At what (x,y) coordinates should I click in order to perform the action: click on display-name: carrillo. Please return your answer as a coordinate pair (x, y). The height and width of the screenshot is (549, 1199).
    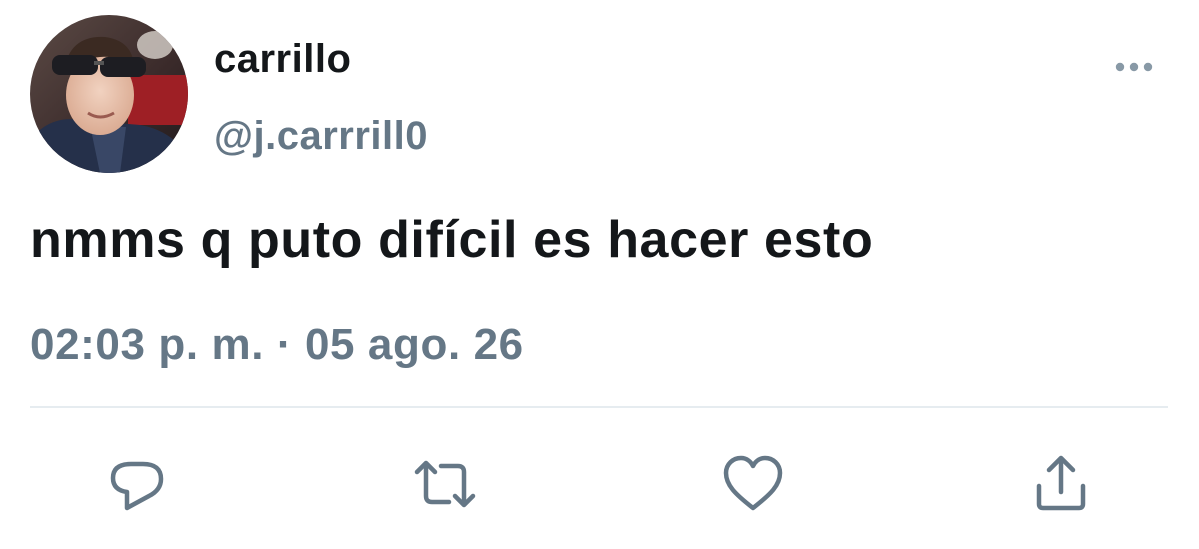
    Looking at the image, I should click on (282, 59).